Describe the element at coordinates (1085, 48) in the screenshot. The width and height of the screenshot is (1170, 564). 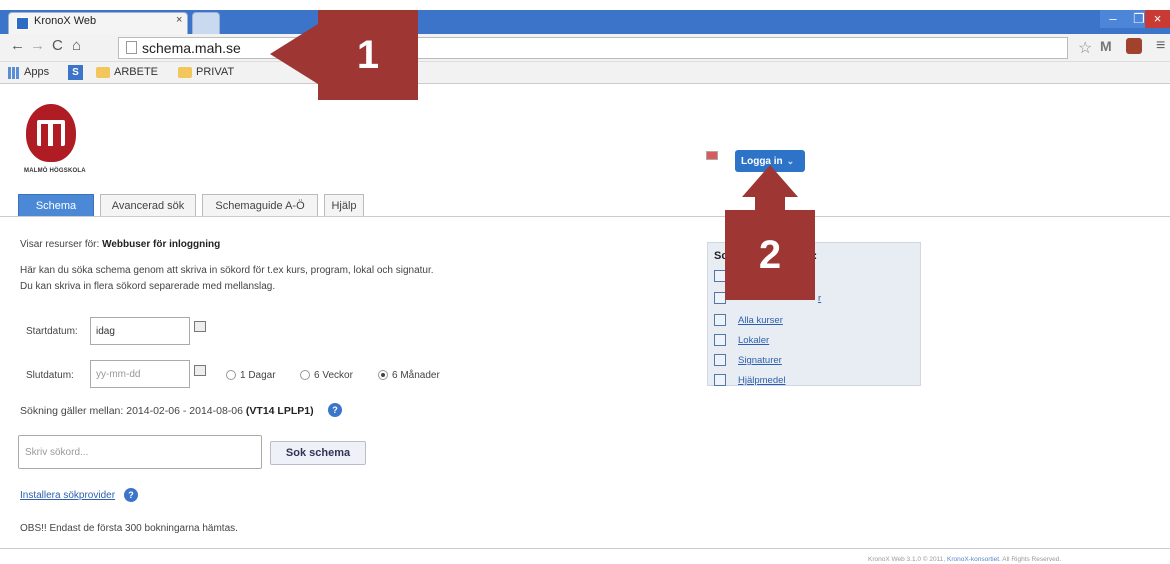
I see `bookmark-star-icon: ☆` at that location.